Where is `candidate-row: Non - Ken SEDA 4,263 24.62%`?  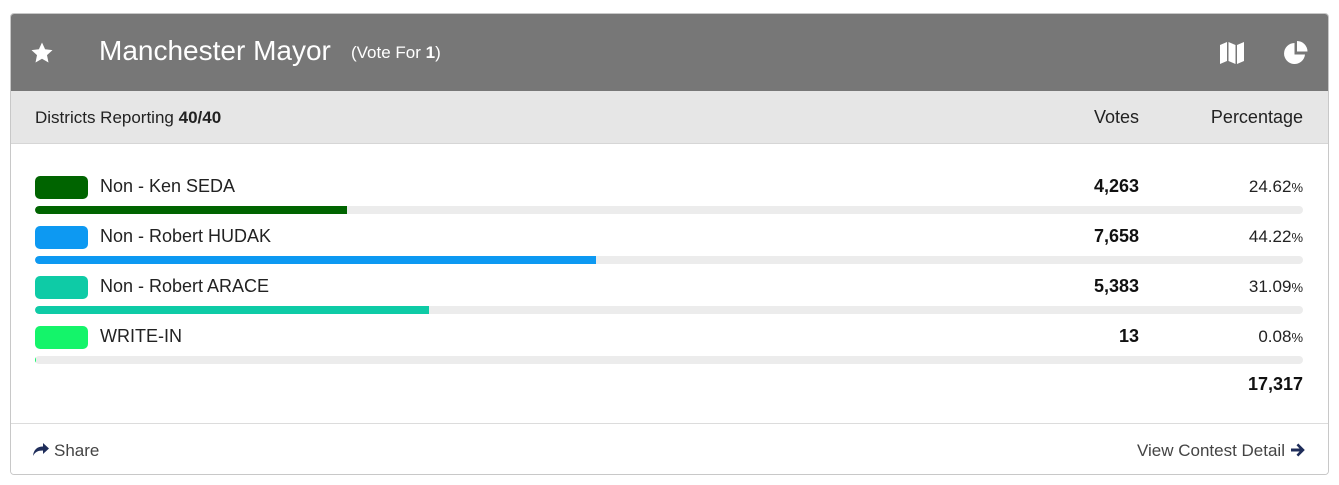
candidate-row: Non - Ken SEDA 4,263 24.62% is located at coordinates (669, 201).